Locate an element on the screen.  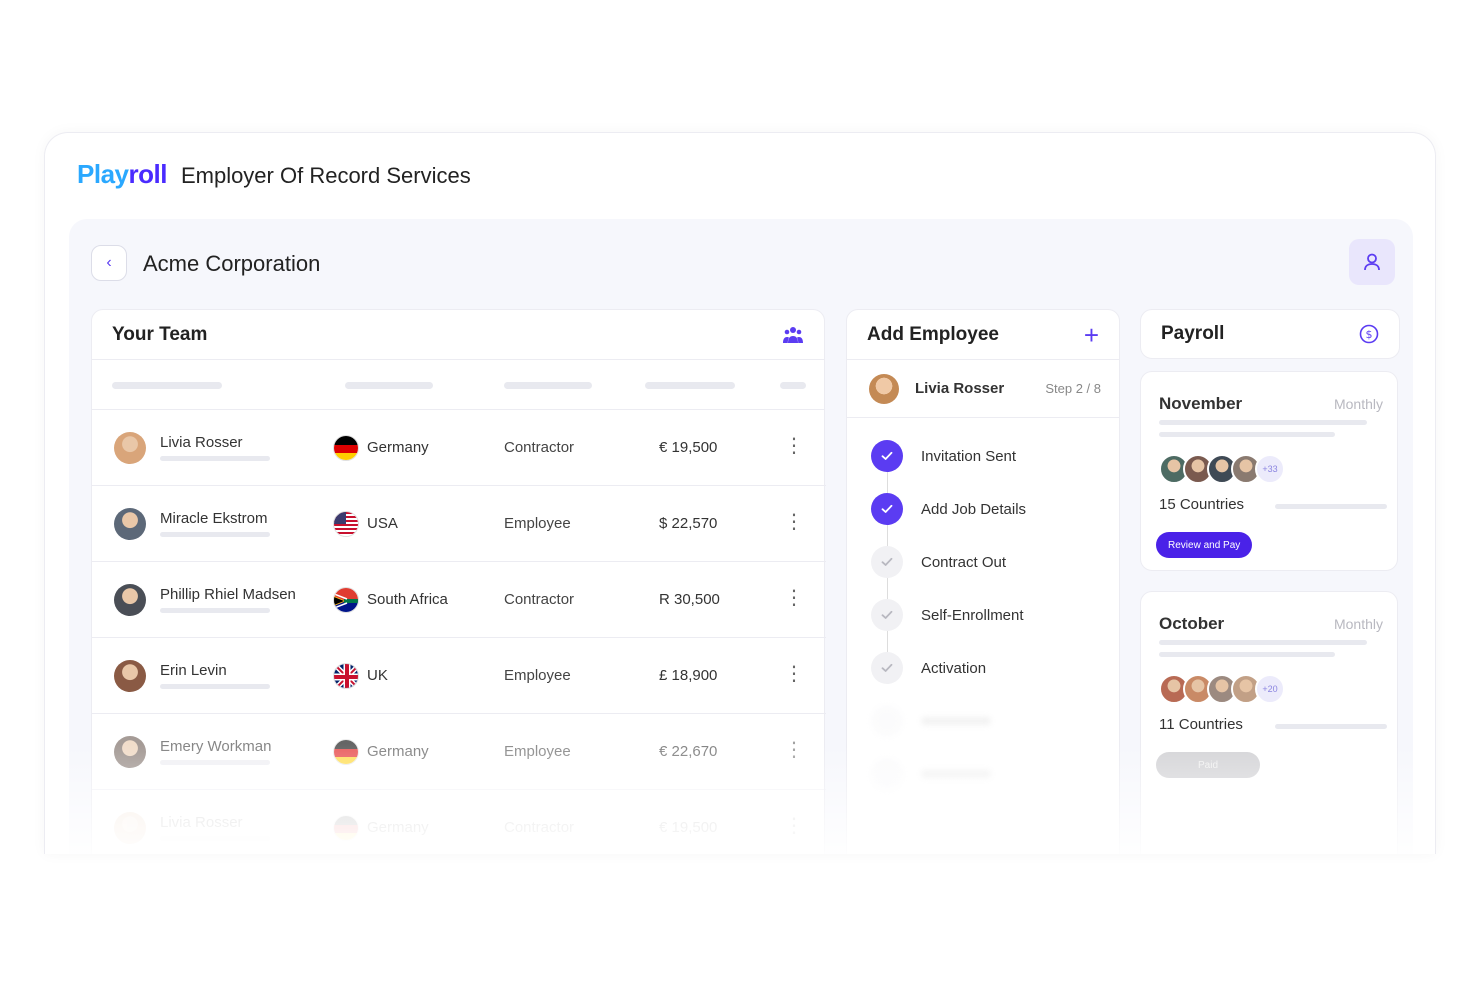
employee-name: Emery Workman is located at coordinates (216, 746).